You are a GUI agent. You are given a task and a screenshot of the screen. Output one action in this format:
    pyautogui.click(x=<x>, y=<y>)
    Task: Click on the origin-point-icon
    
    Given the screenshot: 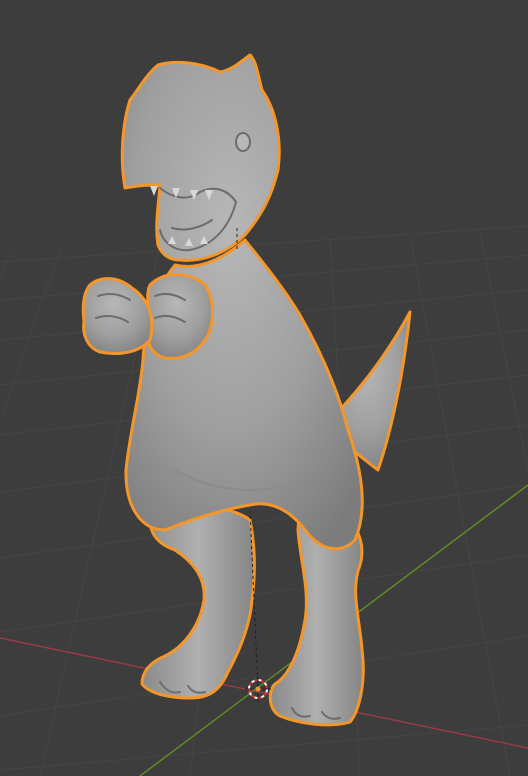 What is the action you would take?
    pyautogui.click(x=258, y=689)
    